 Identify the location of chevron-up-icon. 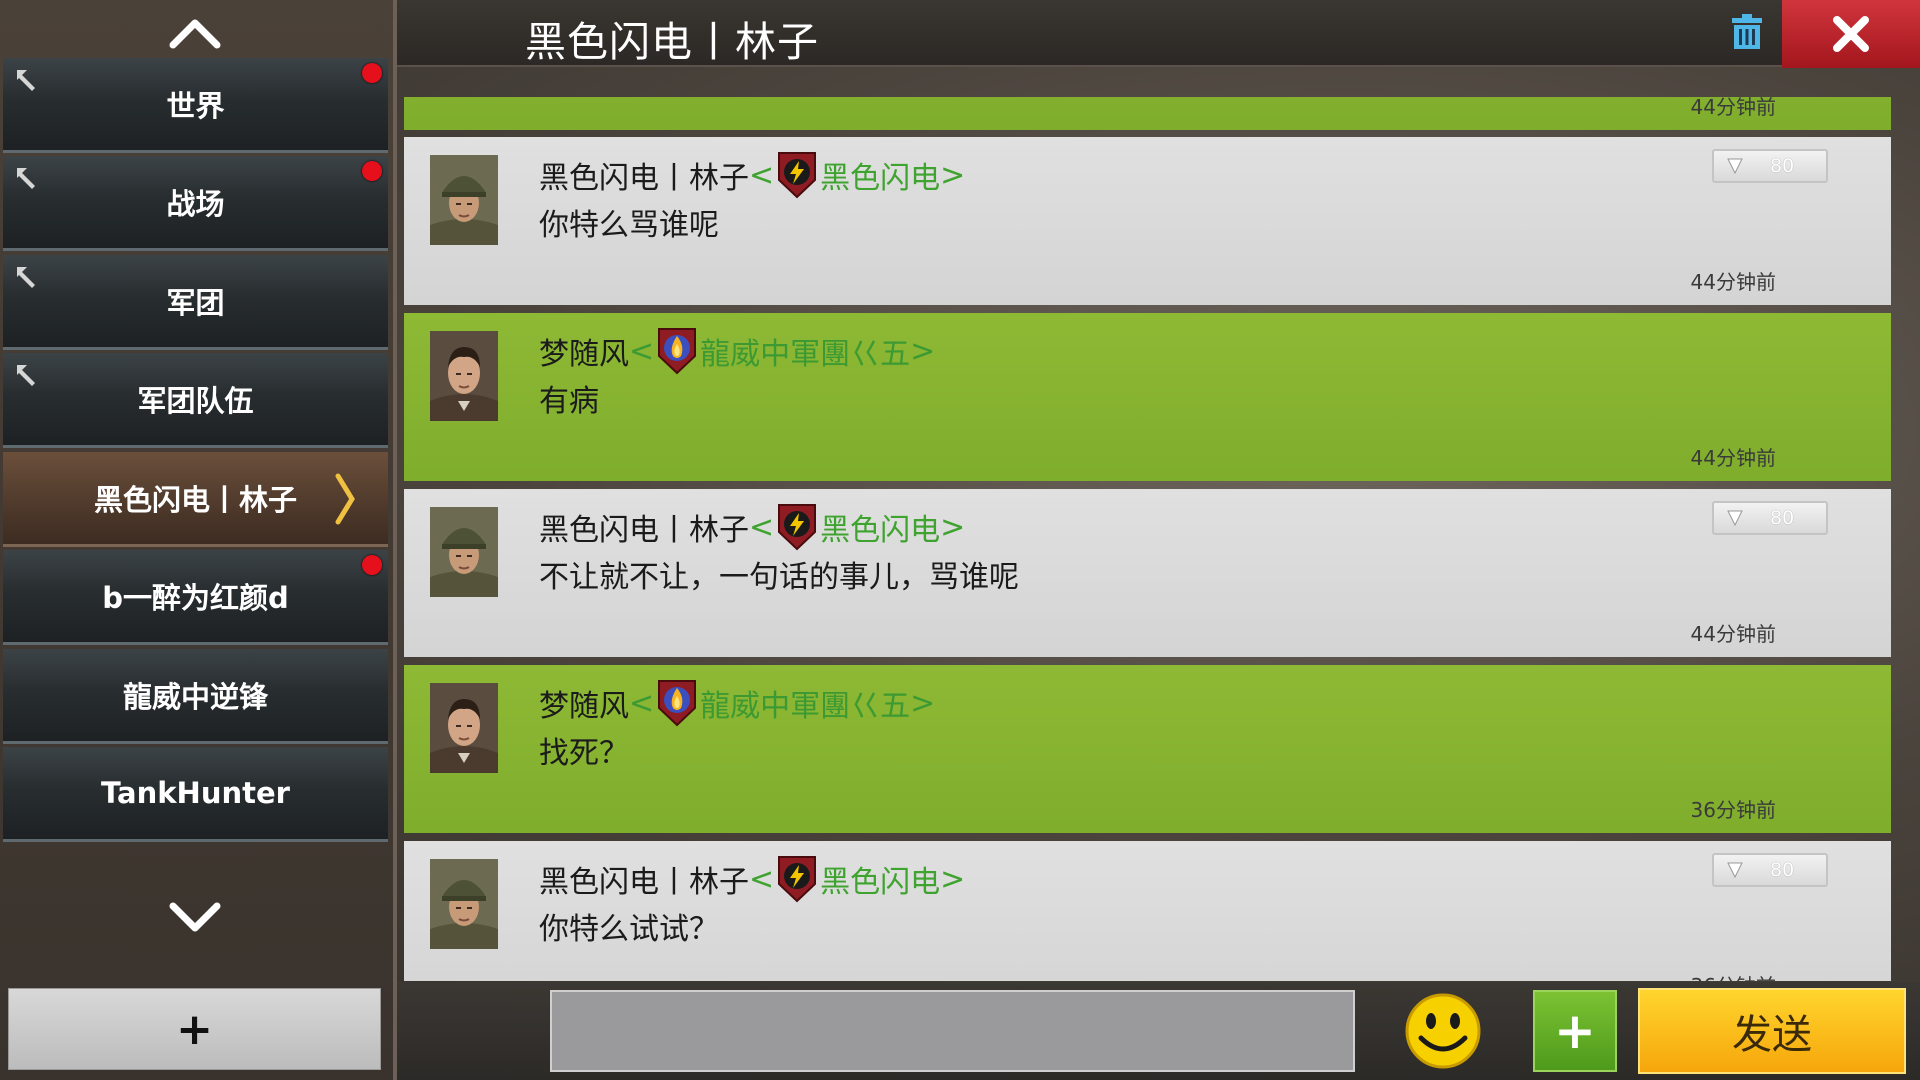
(195, 34).